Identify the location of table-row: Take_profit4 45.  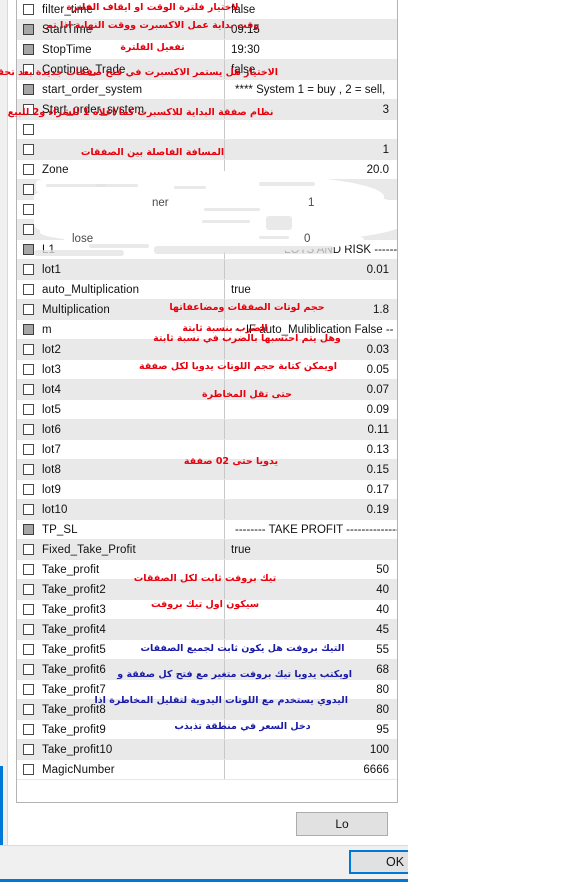
(207, 630).